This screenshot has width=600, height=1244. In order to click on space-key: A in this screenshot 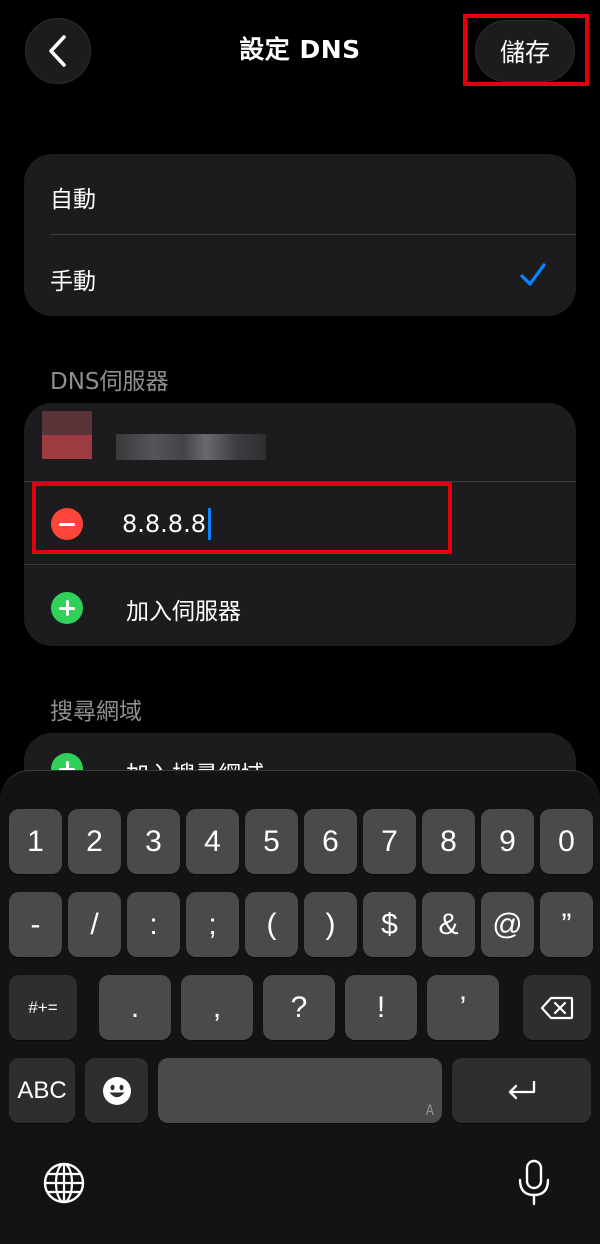, I will do `click(300, 1090)`.